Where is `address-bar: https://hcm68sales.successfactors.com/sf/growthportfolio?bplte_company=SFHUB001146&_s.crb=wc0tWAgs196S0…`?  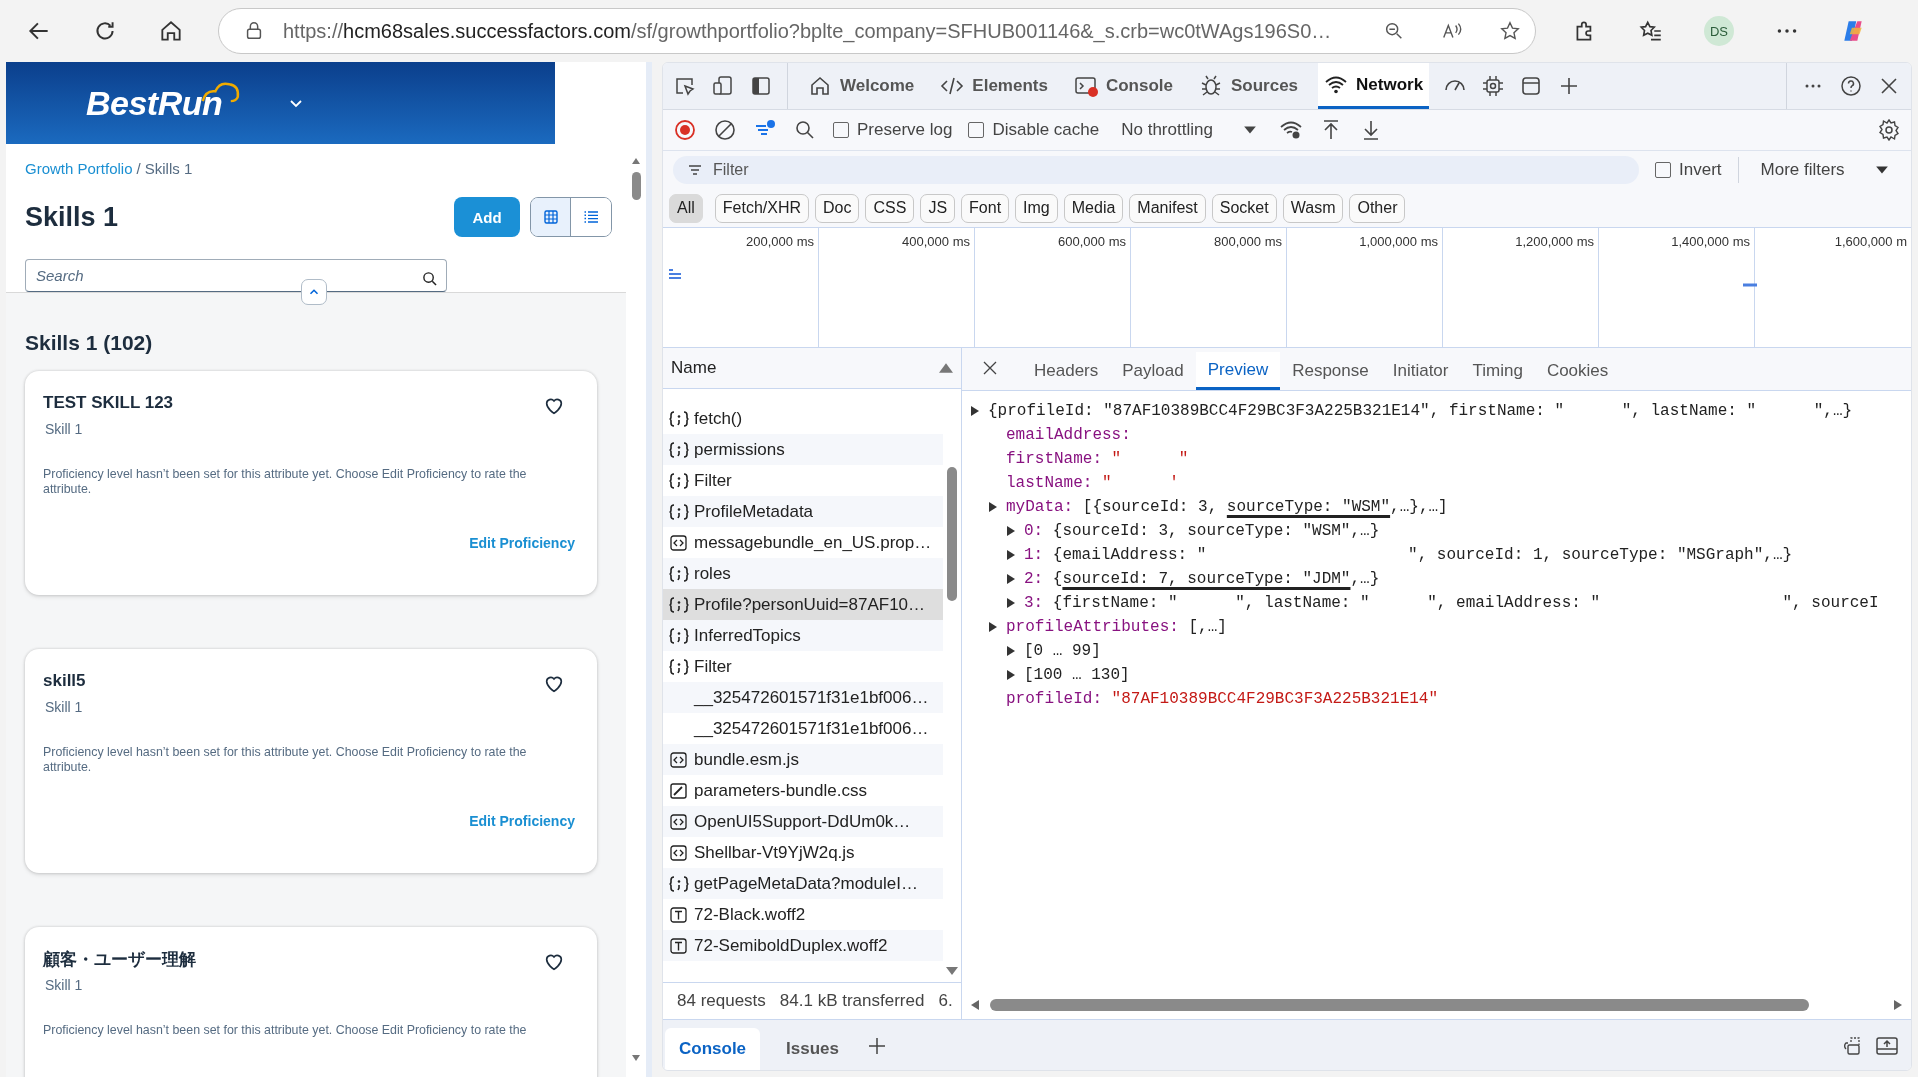
address-bar: https://hcm68sales.successfactors.com/sf/growthportfolio?bplte_company=SFHUB001146&_s.crb=wc0tWAgs196S0… is located at coordinates (877, 31).